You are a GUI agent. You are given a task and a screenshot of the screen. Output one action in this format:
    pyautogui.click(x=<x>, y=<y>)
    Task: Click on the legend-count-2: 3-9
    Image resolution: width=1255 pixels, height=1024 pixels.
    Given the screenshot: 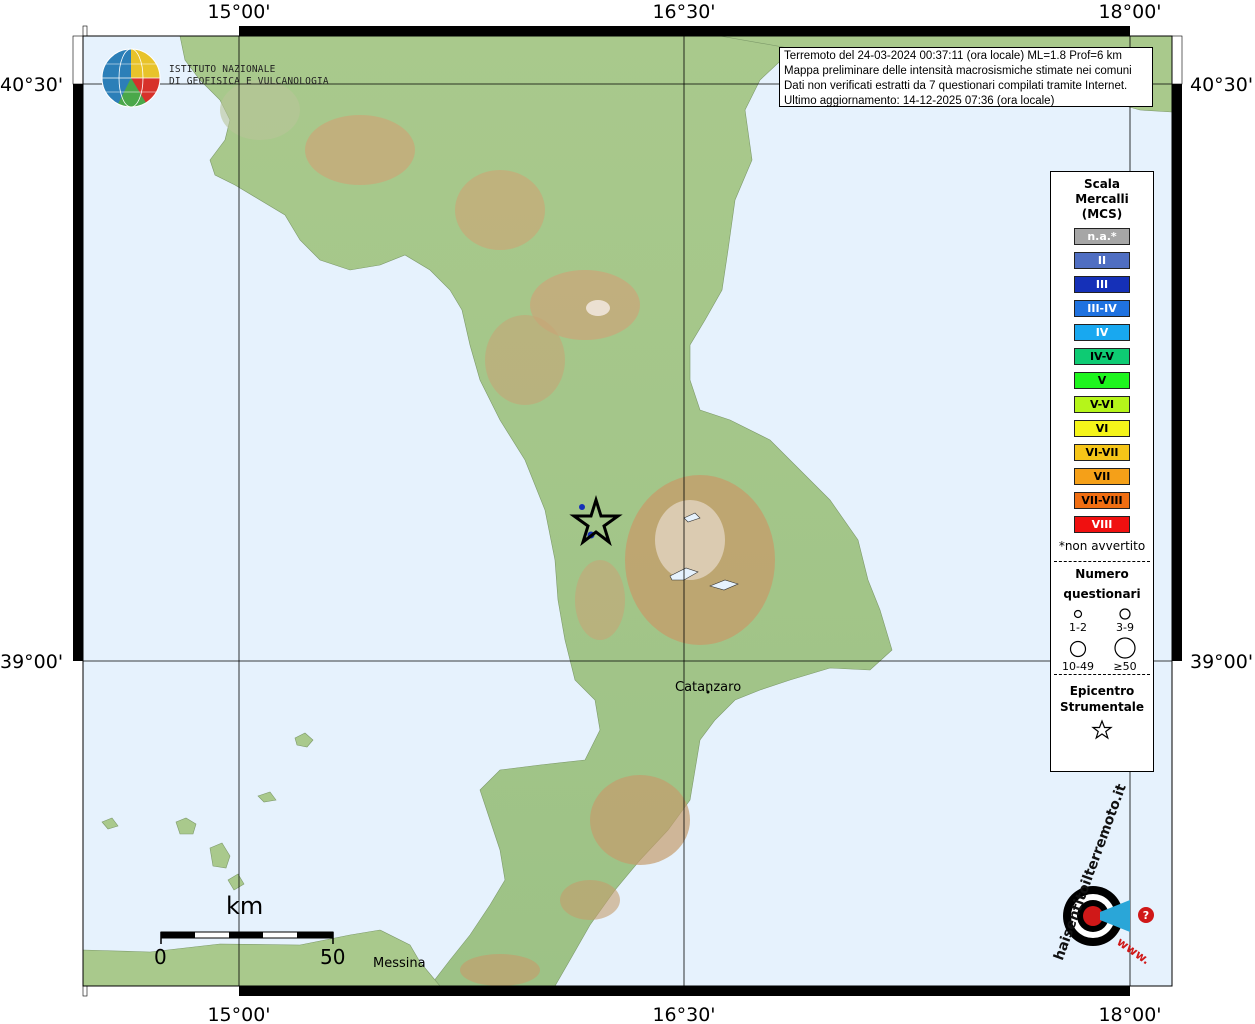 What is the action you would take?
    pyautogui.click(x=1125, y=627)
    